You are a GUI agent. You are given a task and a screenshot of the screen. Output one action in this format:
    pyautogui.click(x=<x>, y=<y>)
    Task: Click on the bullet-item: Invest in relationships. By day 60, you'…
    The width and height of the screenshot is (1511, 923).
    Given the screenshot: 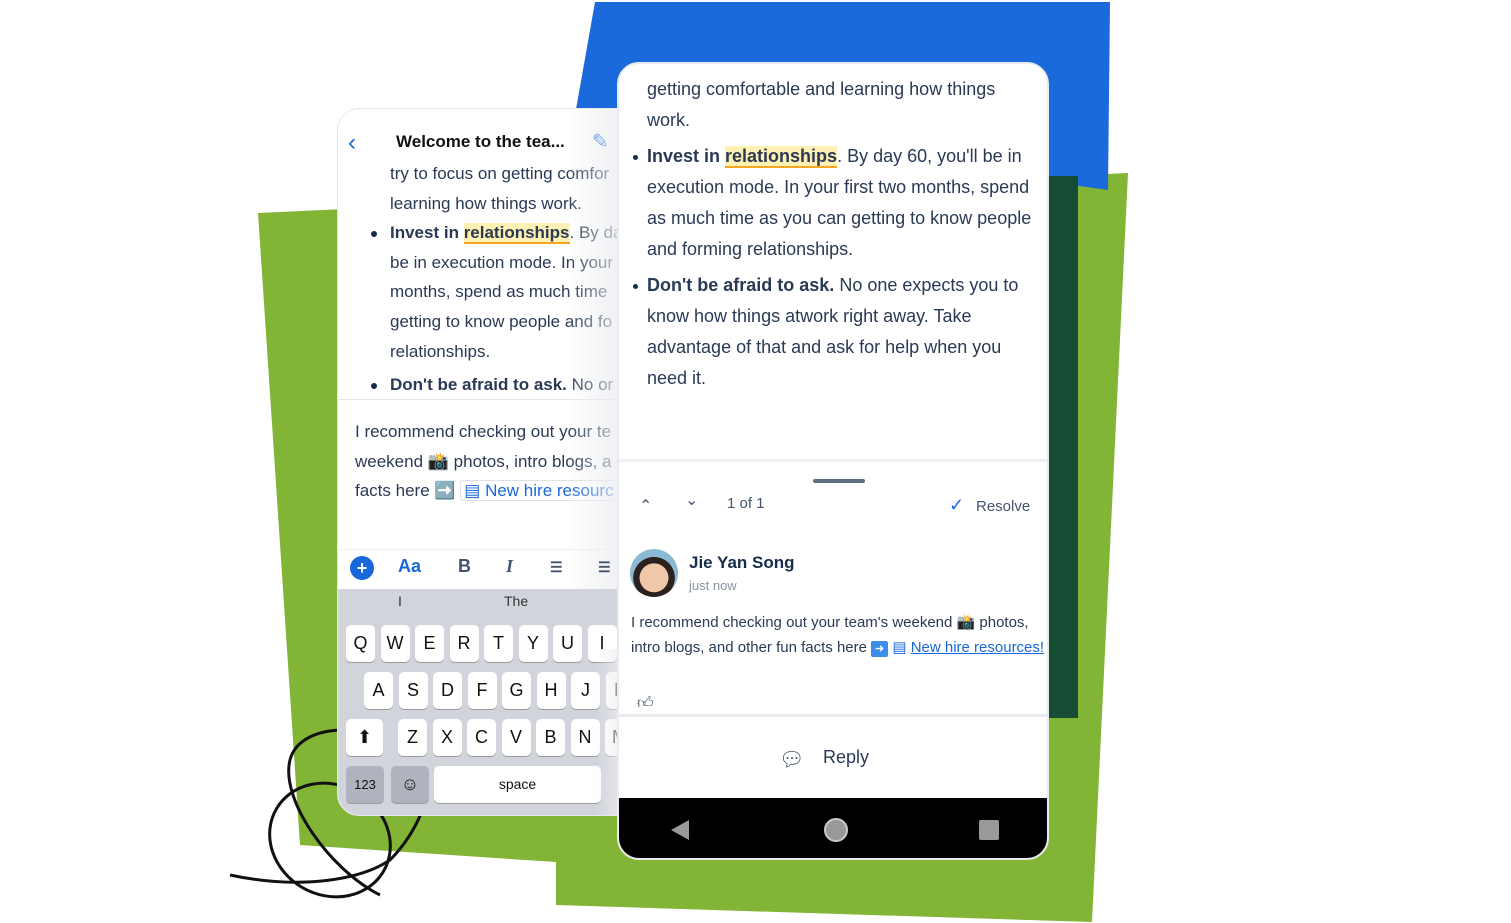 What is the action you would take?
    pyautogui.click(x=831, y=156)
    